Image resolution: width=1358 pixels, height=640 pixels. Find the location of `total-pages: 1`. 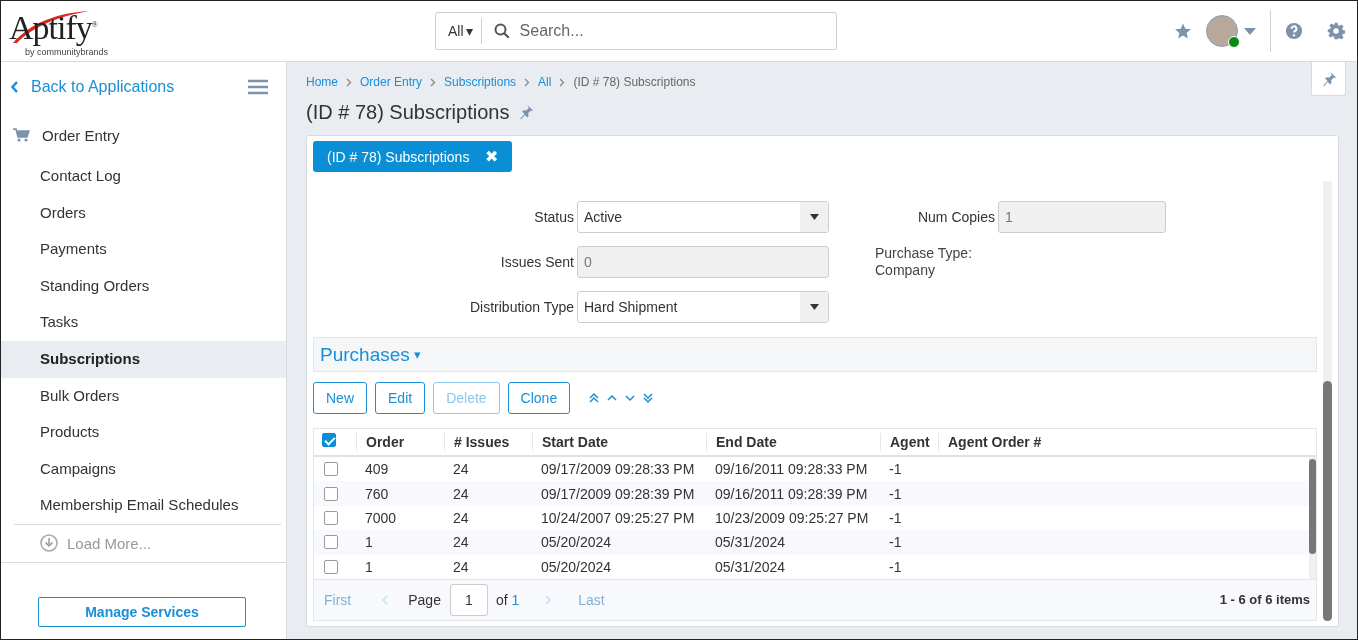

total-pages: 1 is located at coordinates (515, 599).